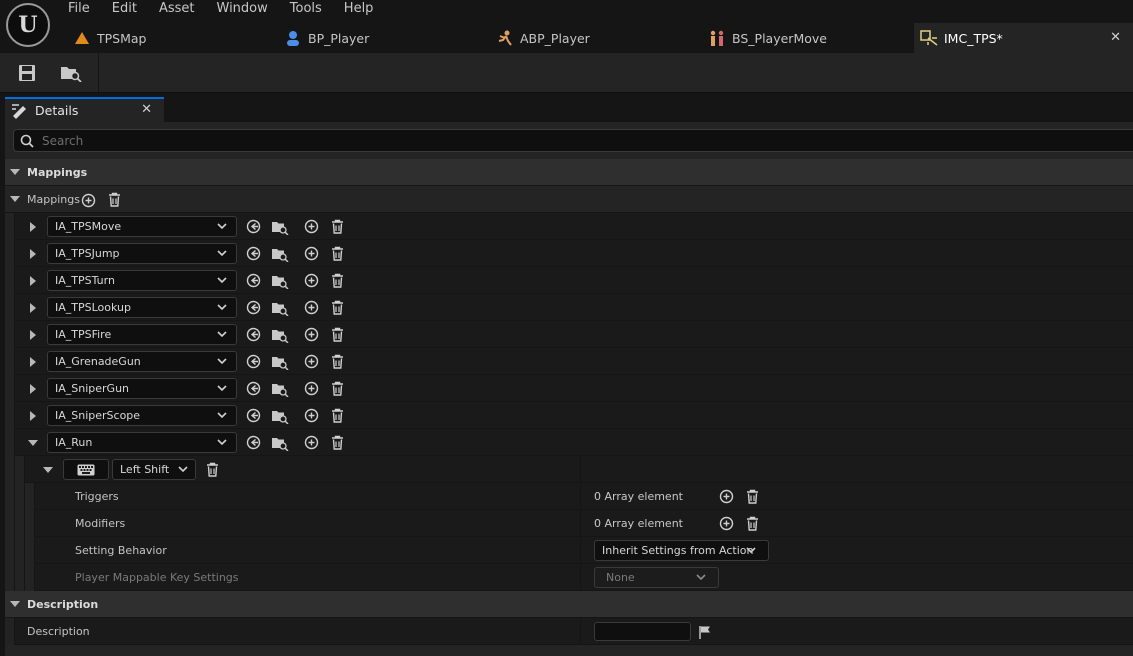 Image resolution: width=1133 pixels, height=656 pixels. Describe the element at coordinates (342, 140) in the screenshot. I see `search-input` at that location.